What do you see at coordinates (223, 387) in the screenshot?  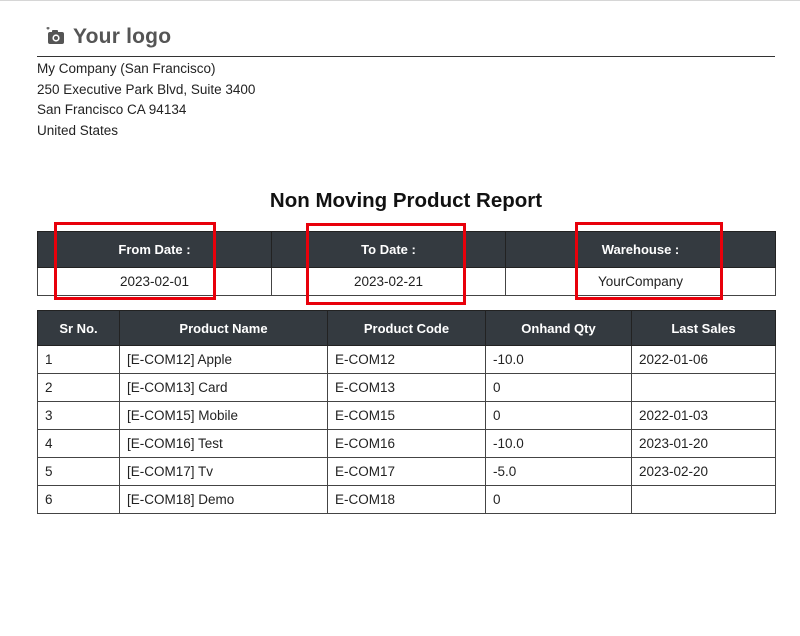 I see `cell-product-name: [E-COM13] Card` at bounding box center [223, 387].